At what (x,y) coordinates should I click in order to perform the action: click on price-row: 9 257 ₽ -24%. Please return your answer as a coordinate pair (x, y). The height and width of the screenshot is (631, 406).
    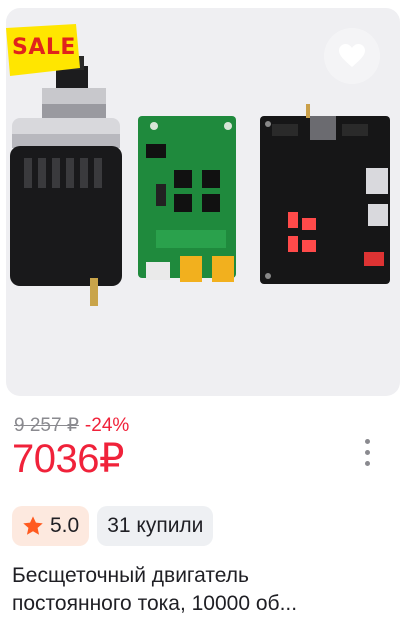
    Looking at the image, I should click on (71, 425).